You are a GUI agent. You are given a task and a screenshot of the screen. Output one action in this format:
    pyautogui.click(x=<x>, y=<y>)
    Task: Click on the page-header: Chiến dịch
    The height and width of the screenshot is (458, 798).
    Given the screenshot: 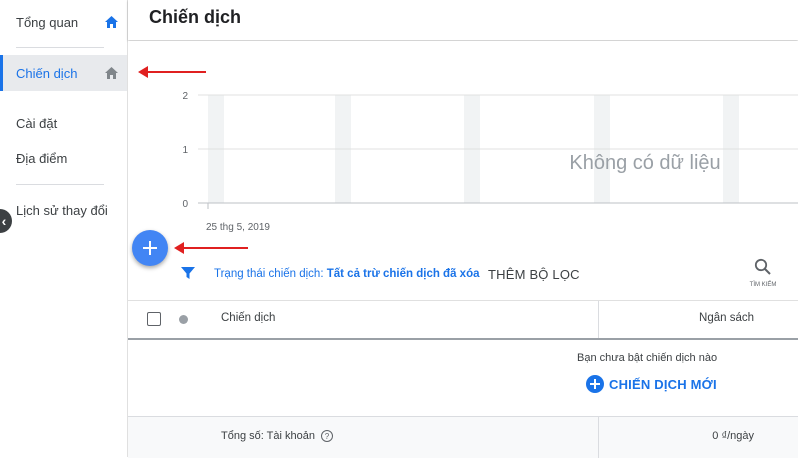 What is the action you would take?
    pyautogui.click(x=463, y=20)
    